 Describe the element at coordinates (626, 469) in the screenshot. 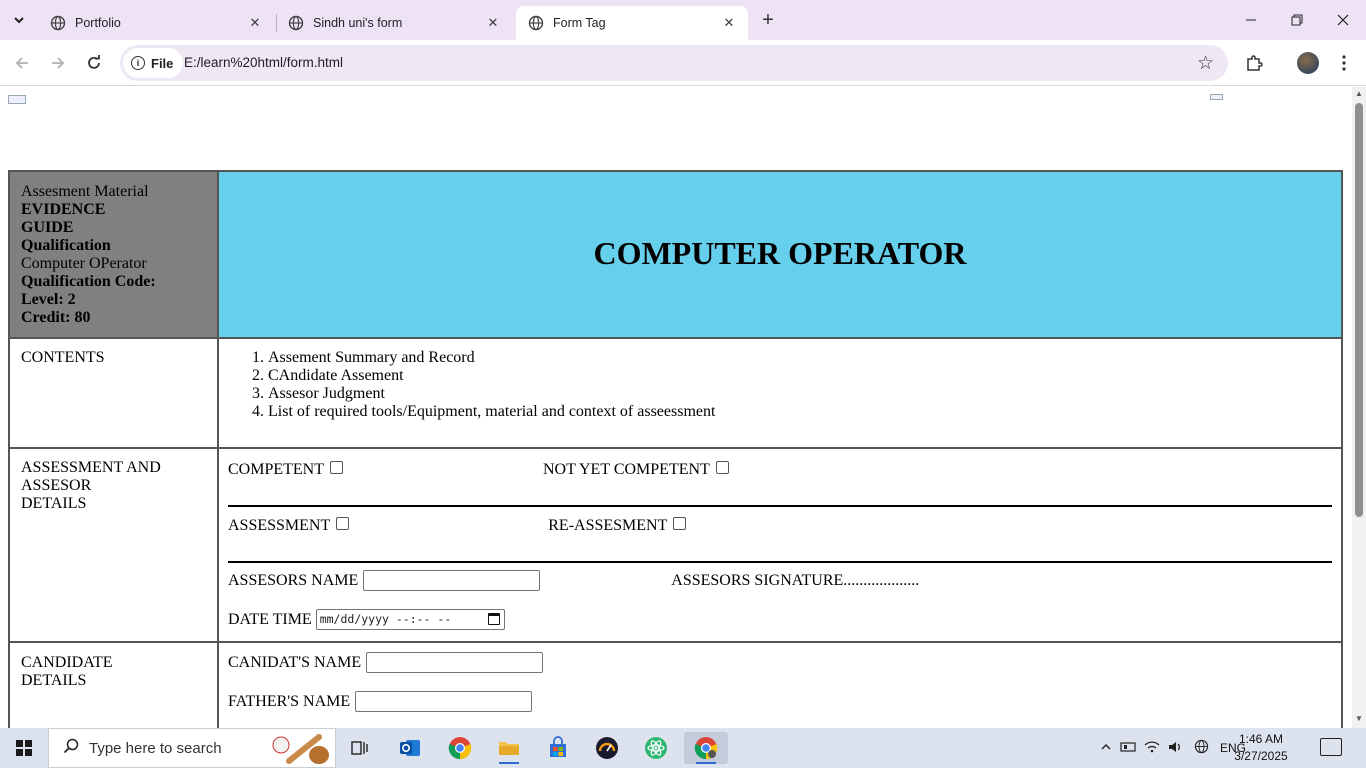

I see `not-yet-competent-label: NOT YET COMPETENT` at that location.